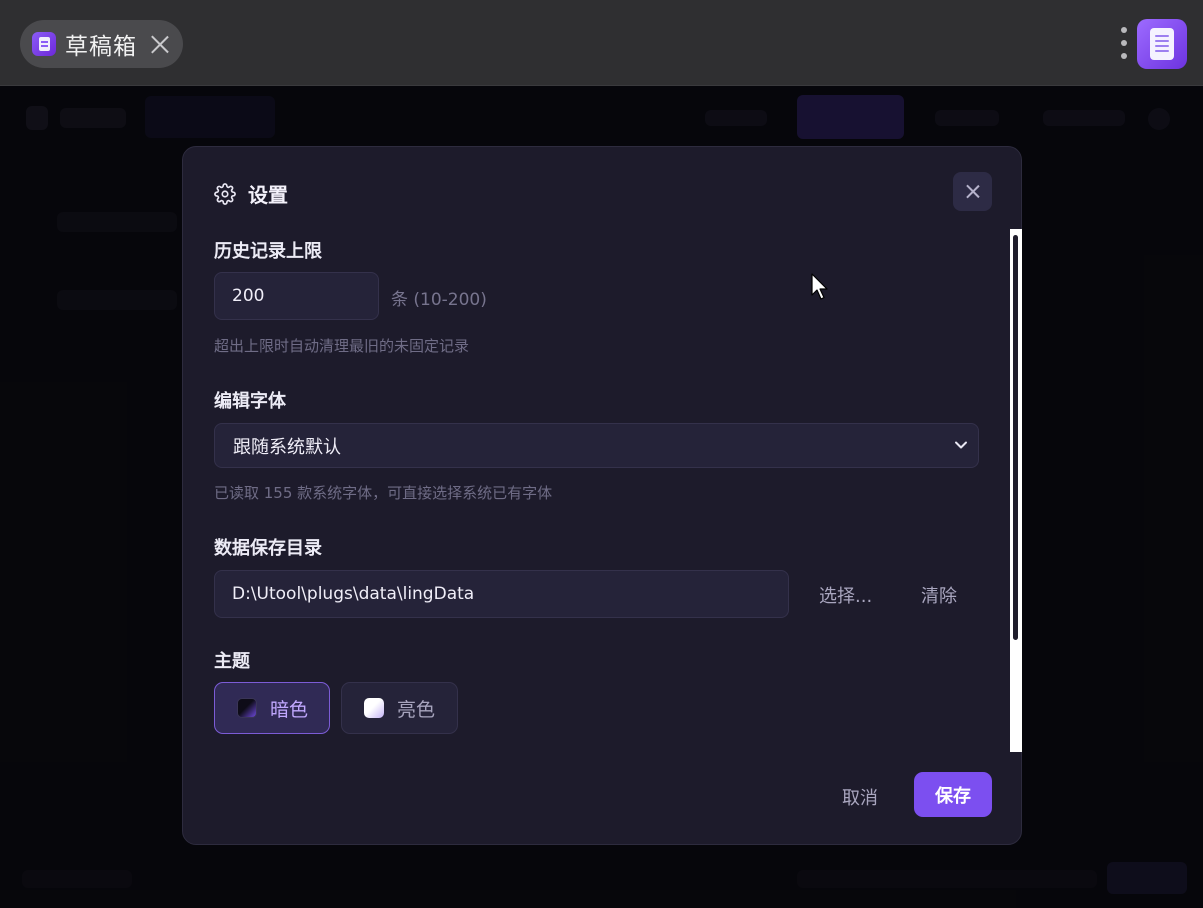  What do you see at coordinates (232, 661) in the screenshot?
I see `theme-label: 主题` at bounding box center [232, 661].